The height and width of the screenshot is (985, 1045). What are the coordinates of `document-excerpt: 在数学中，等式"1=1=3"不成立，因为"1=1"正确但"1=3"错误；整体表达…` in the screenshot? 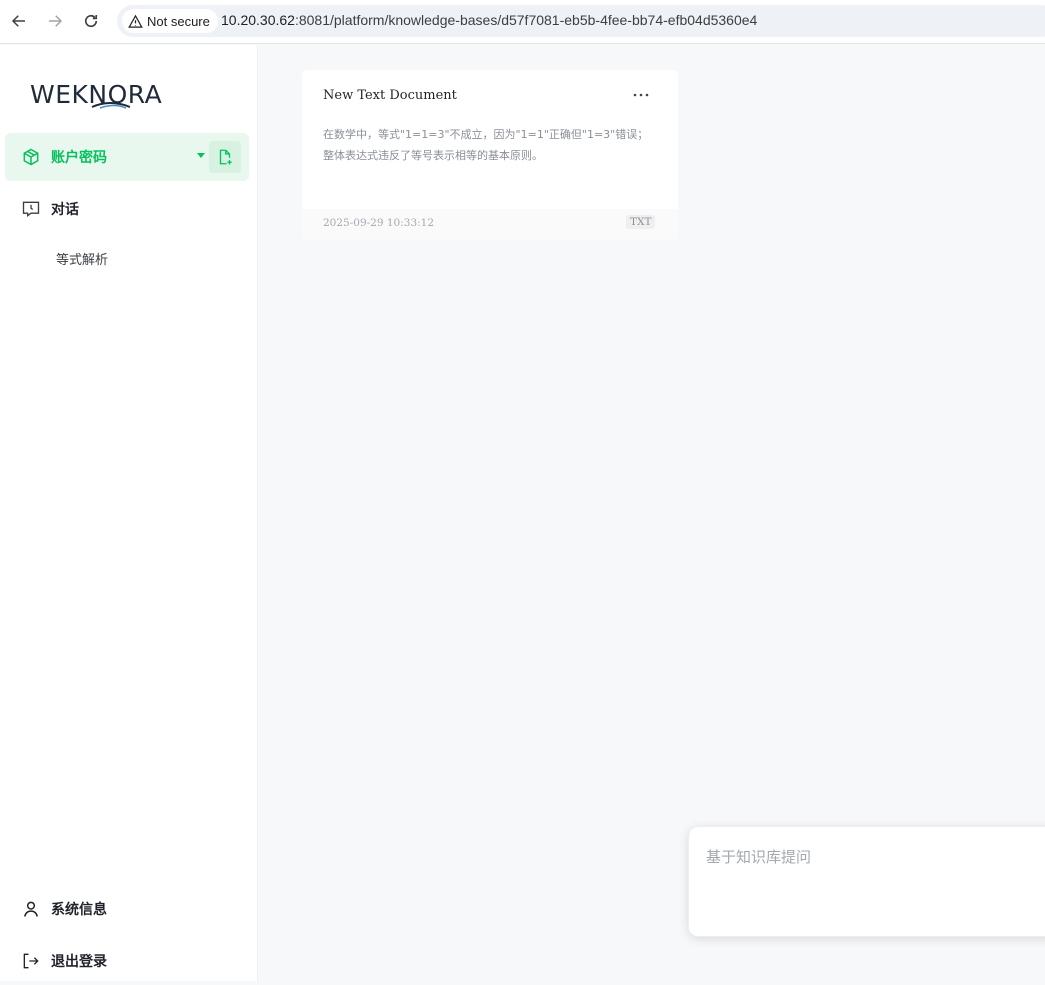 It's located at (486, 145).